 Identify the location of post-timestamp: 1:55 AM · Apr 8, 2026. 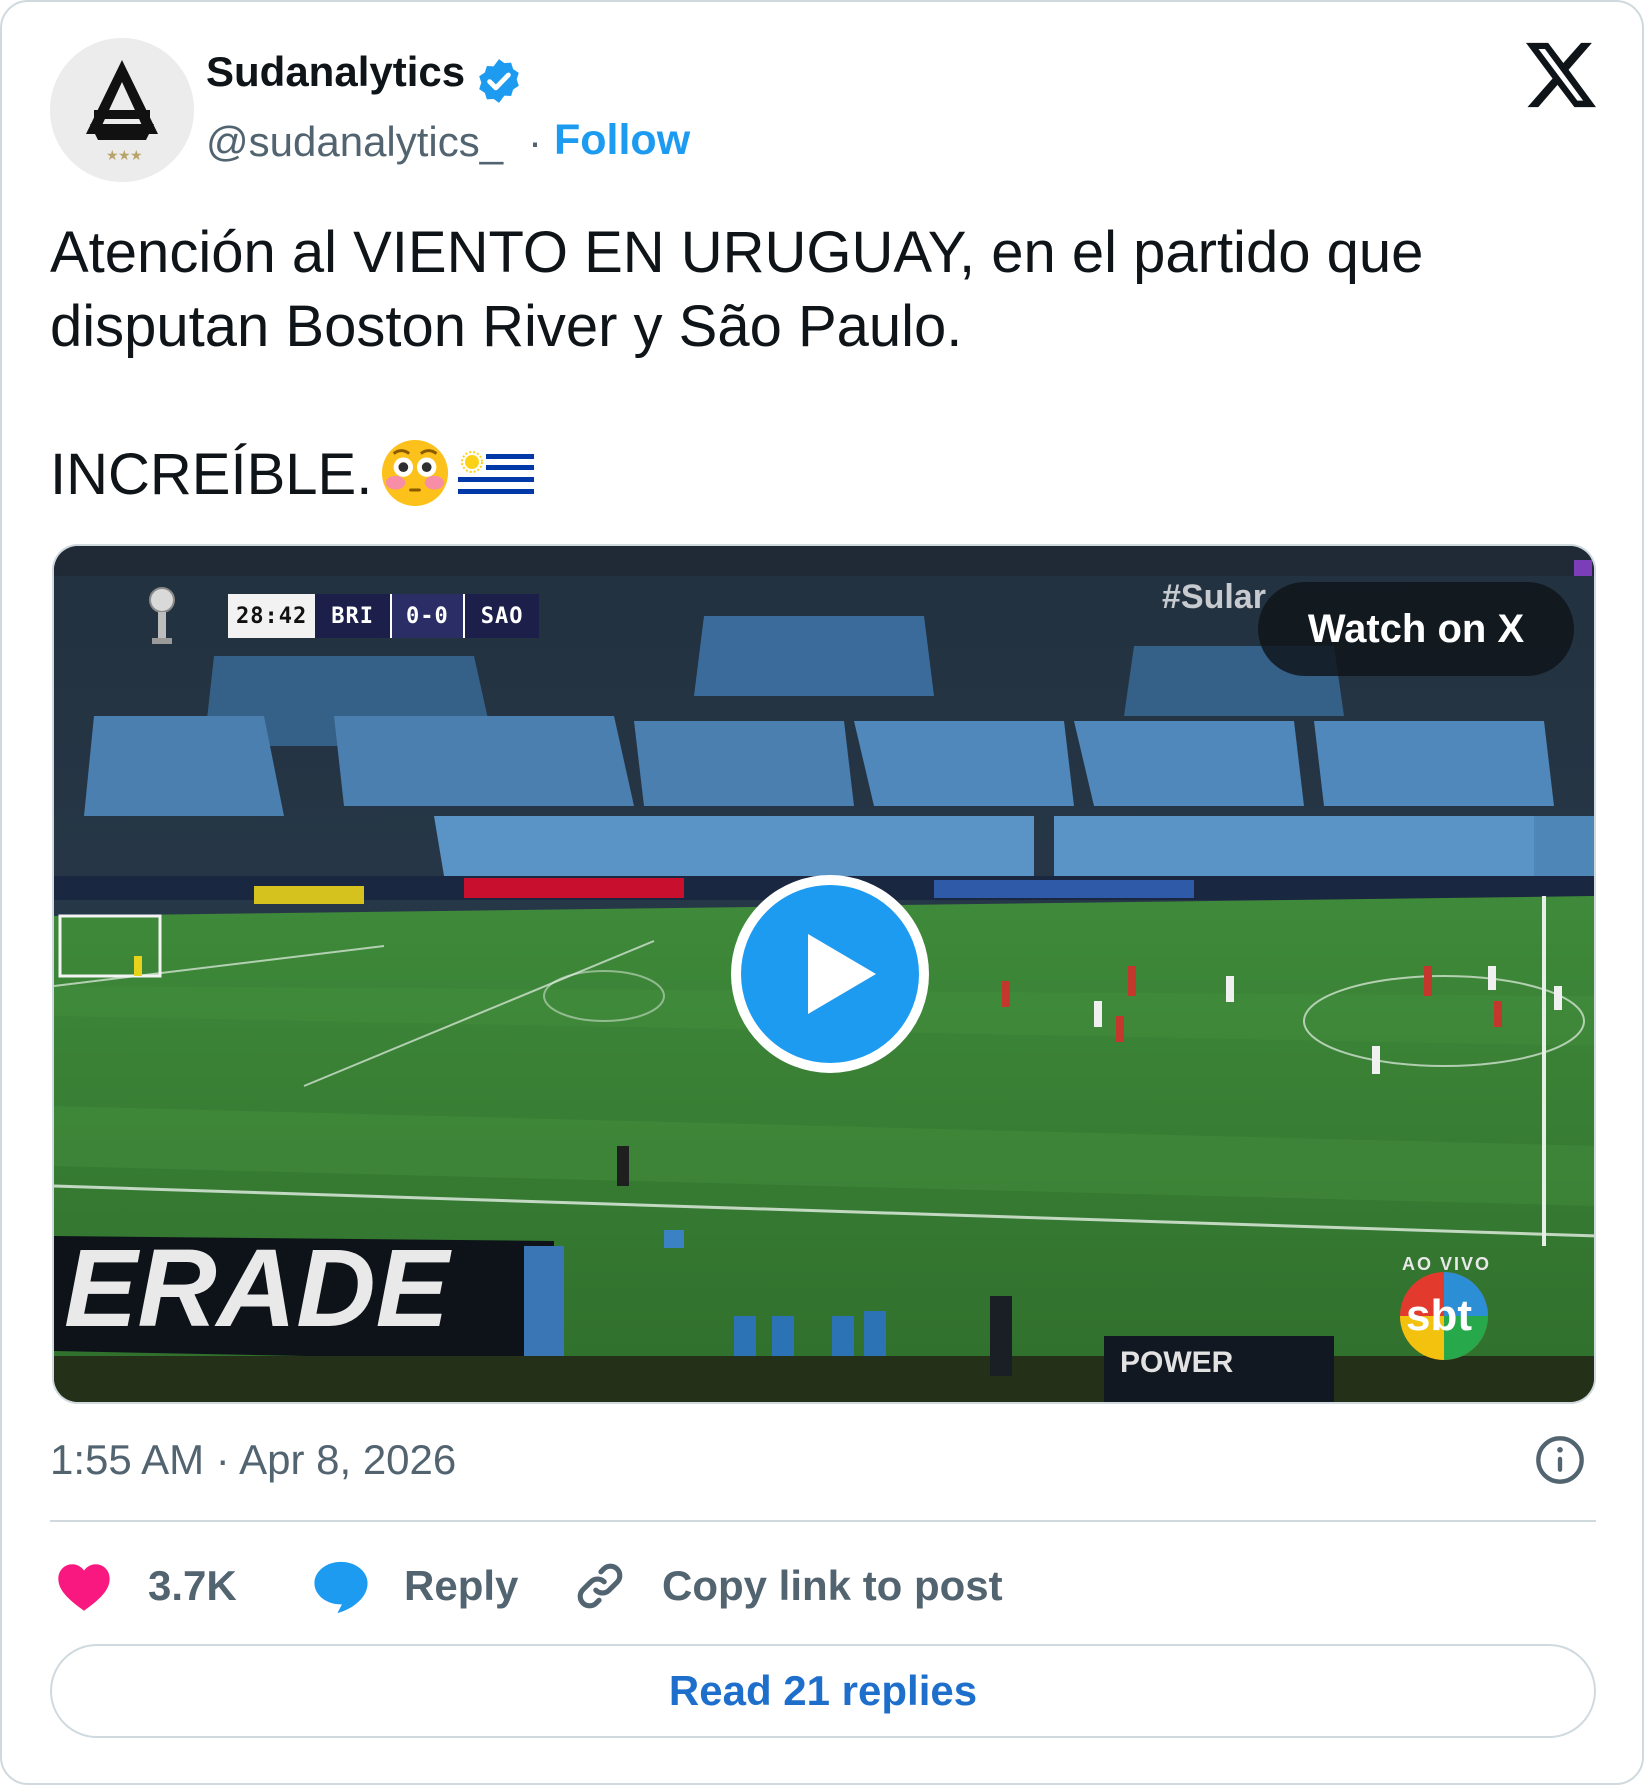
(253, 1460).